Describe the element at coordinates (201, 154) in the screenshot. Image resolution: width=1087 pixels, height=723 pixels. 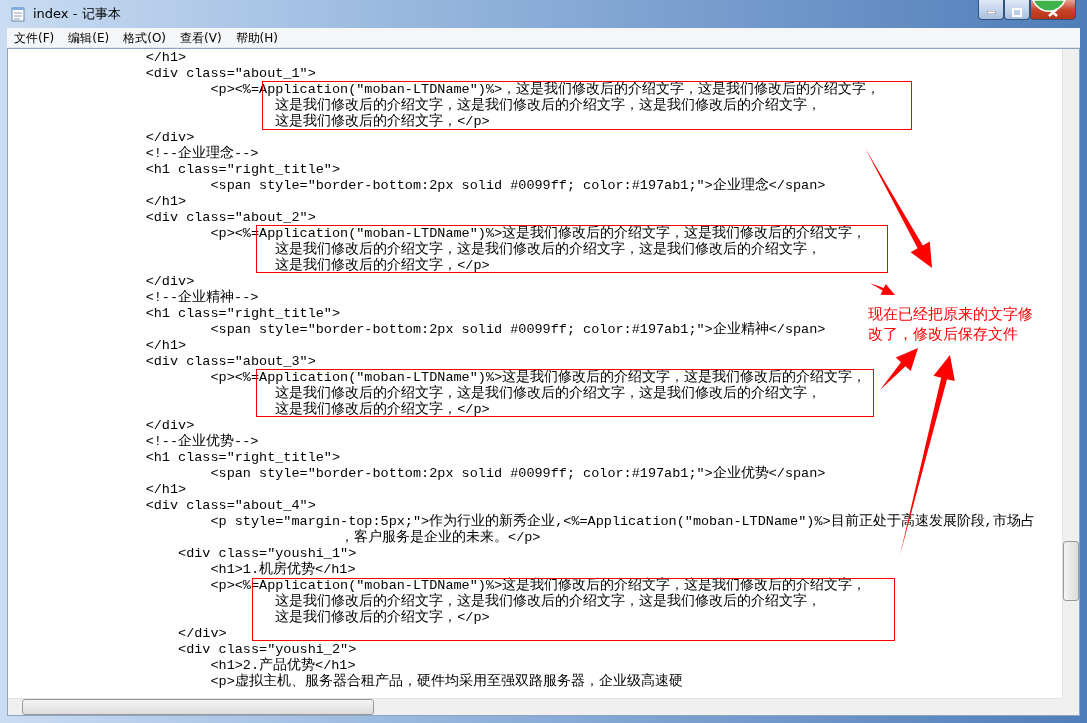
I see `code-line: <!--企业理念-->` at that location.